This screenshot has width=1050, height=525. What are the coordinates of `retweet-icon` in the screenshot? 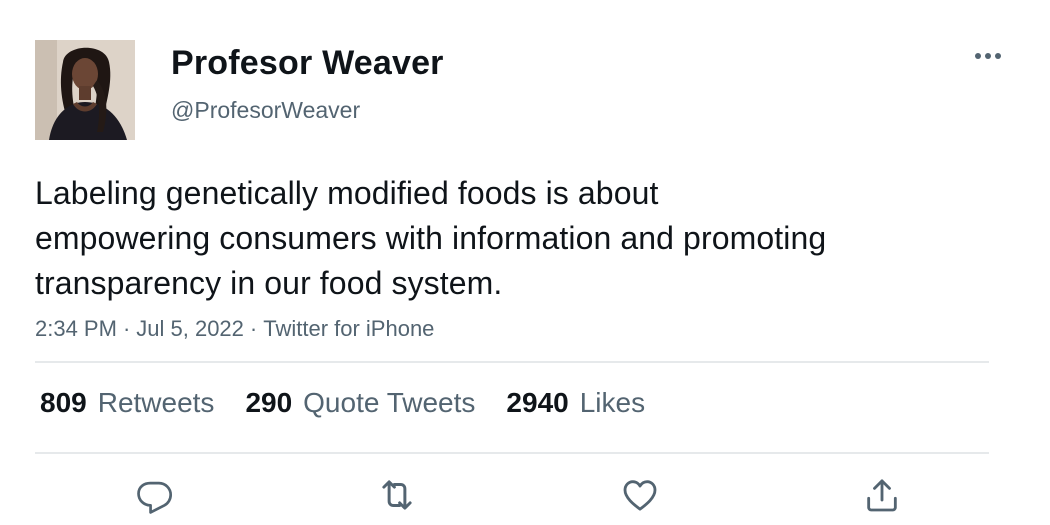 It's located at (397, 495).